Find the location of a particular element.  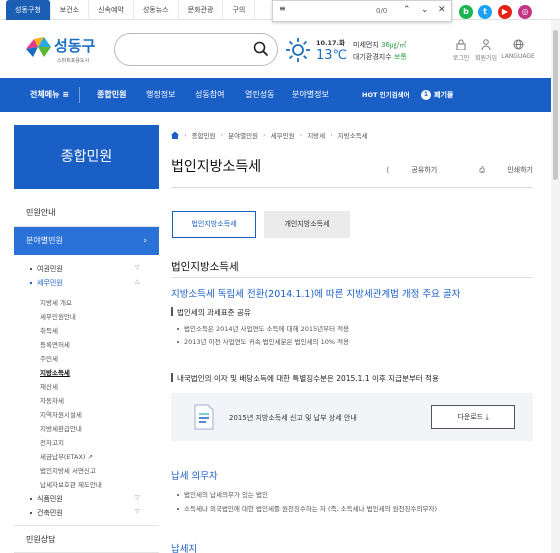

section-heading: 법인지방소득세 is located at coordinates (205, 267).